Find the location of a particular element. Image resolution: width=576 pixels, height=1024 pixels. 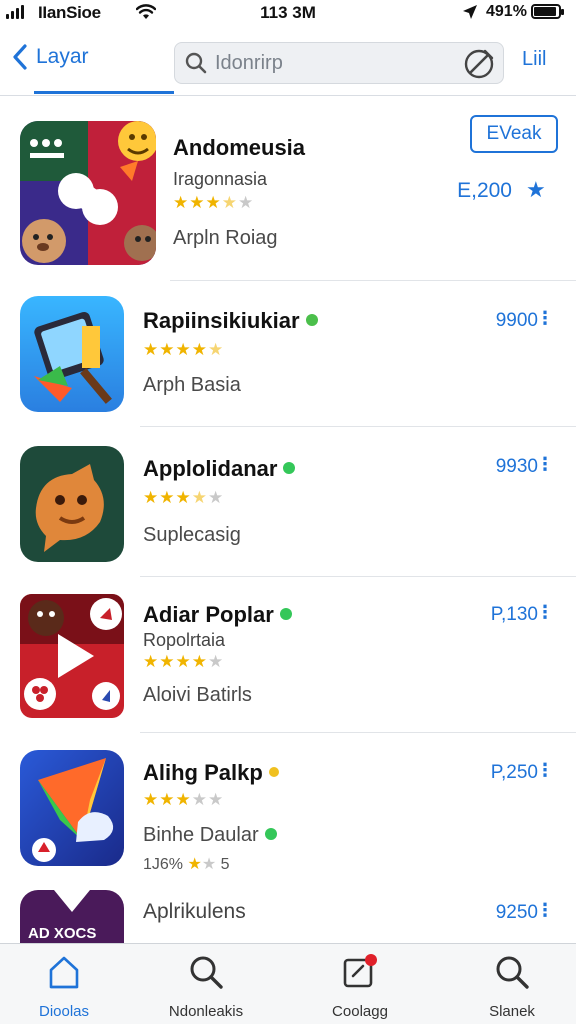

app-price: 9930 is located at coordinates (517, 467).